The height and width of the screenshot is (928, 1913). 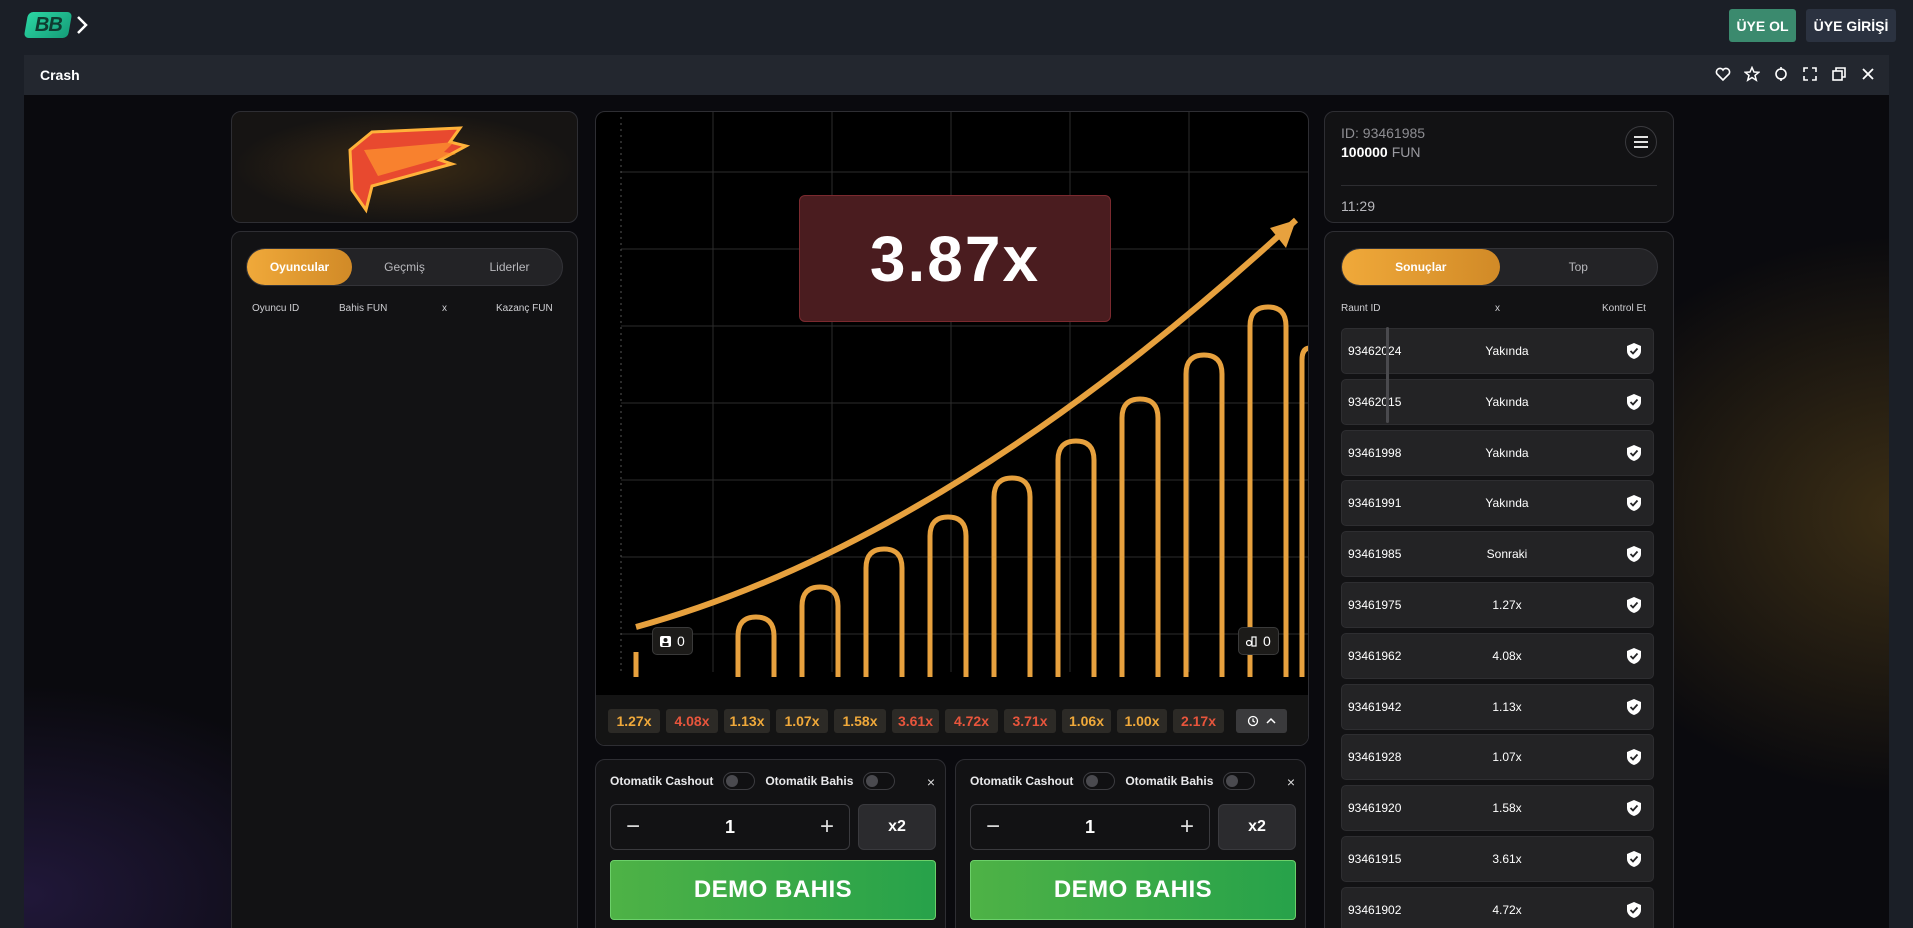 I want to click on result-row: 93461985 Sonraki, so click(x=1497, y=554).